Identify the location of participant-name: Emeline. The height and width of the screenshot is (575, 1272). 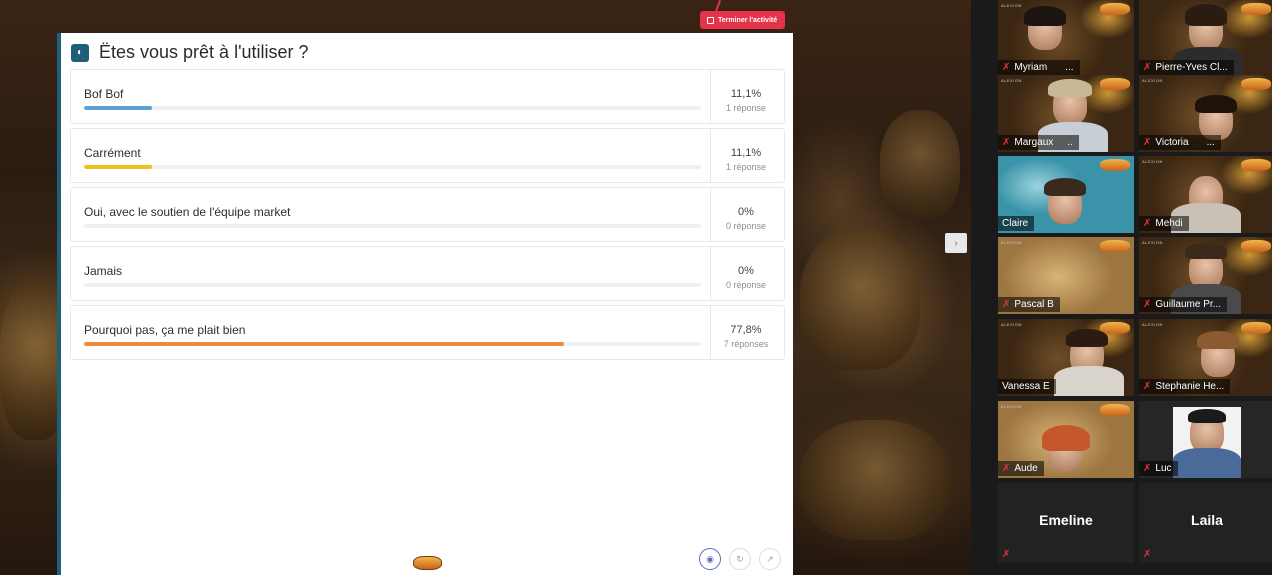
(1066, 520).